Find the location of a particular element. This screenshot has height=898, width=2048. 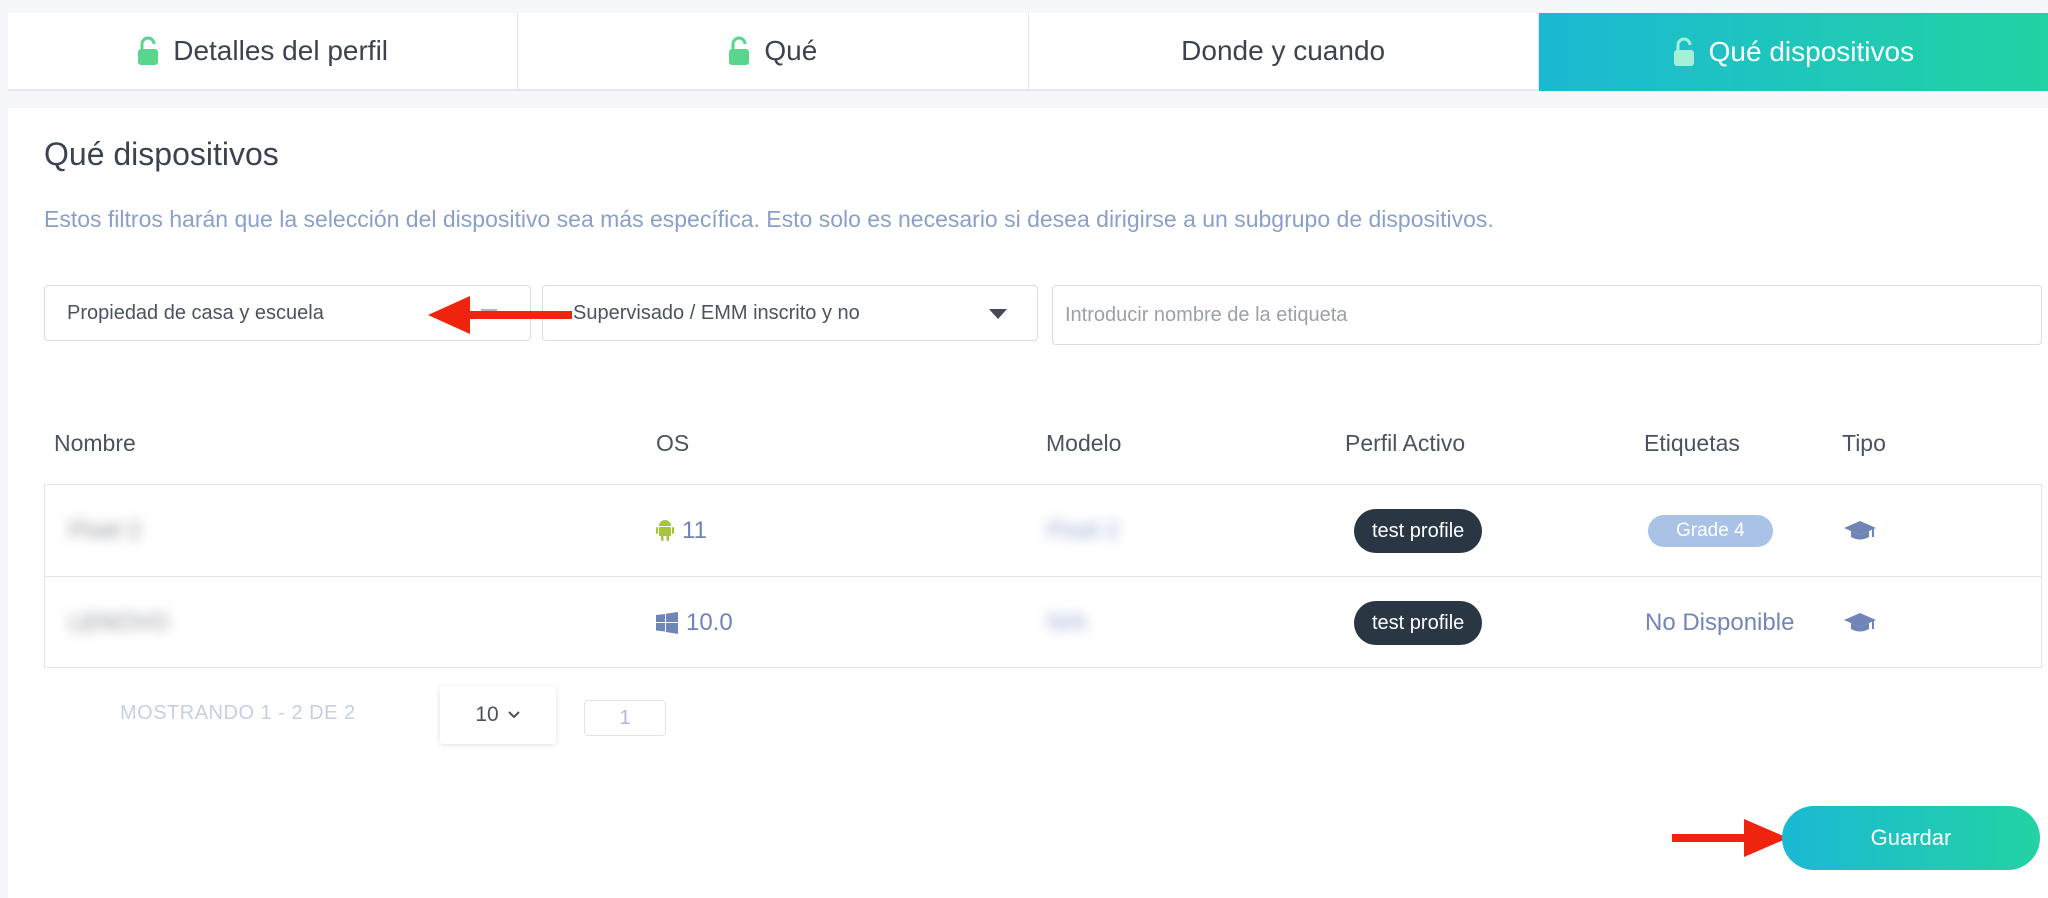

tab-profile-details: Detalles del perfil is located at coordinates (263, 52).